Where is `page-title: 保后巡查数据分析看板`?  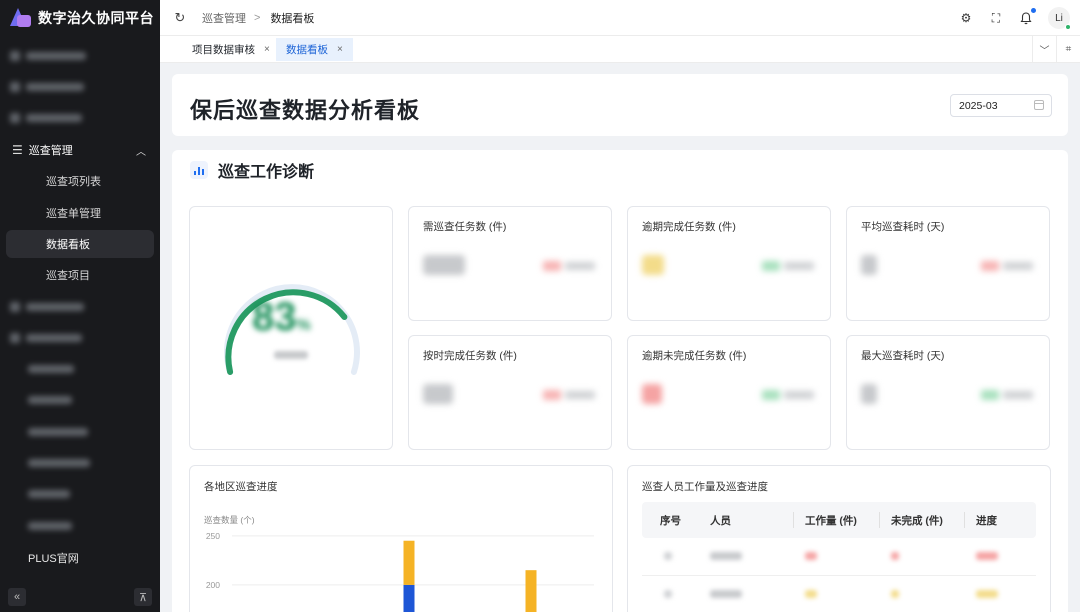 page-title: 保后巡查数据分析看板 is located at coordinates (305, 110).